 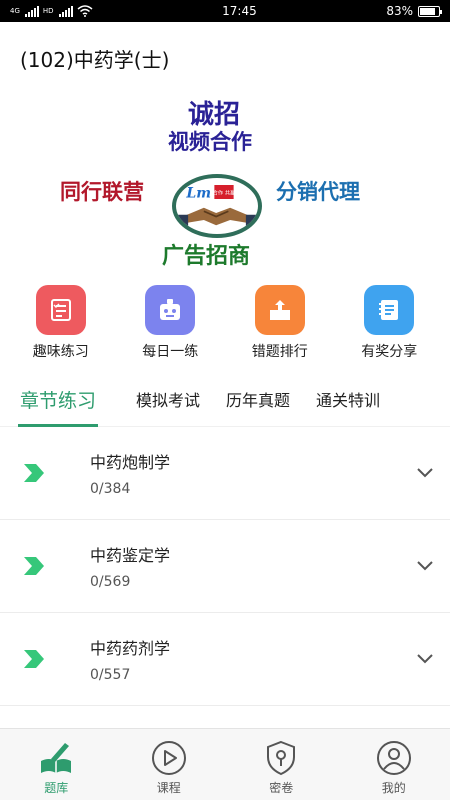 I want to click on lock-shield-icon, so click(x=281, y=758).